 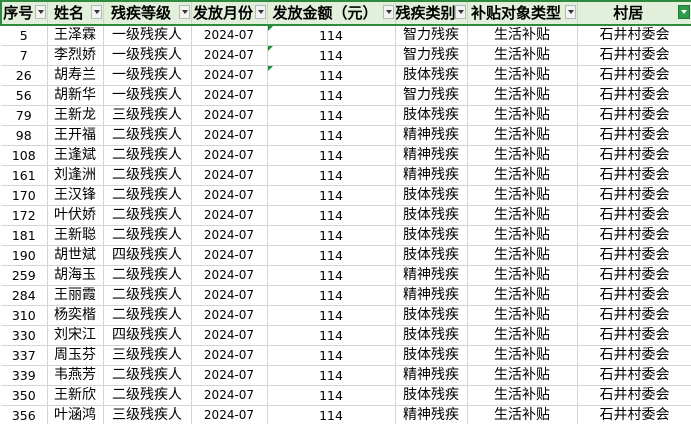 I want to click on header-month: 发放月份, so click(x=229, y=13).